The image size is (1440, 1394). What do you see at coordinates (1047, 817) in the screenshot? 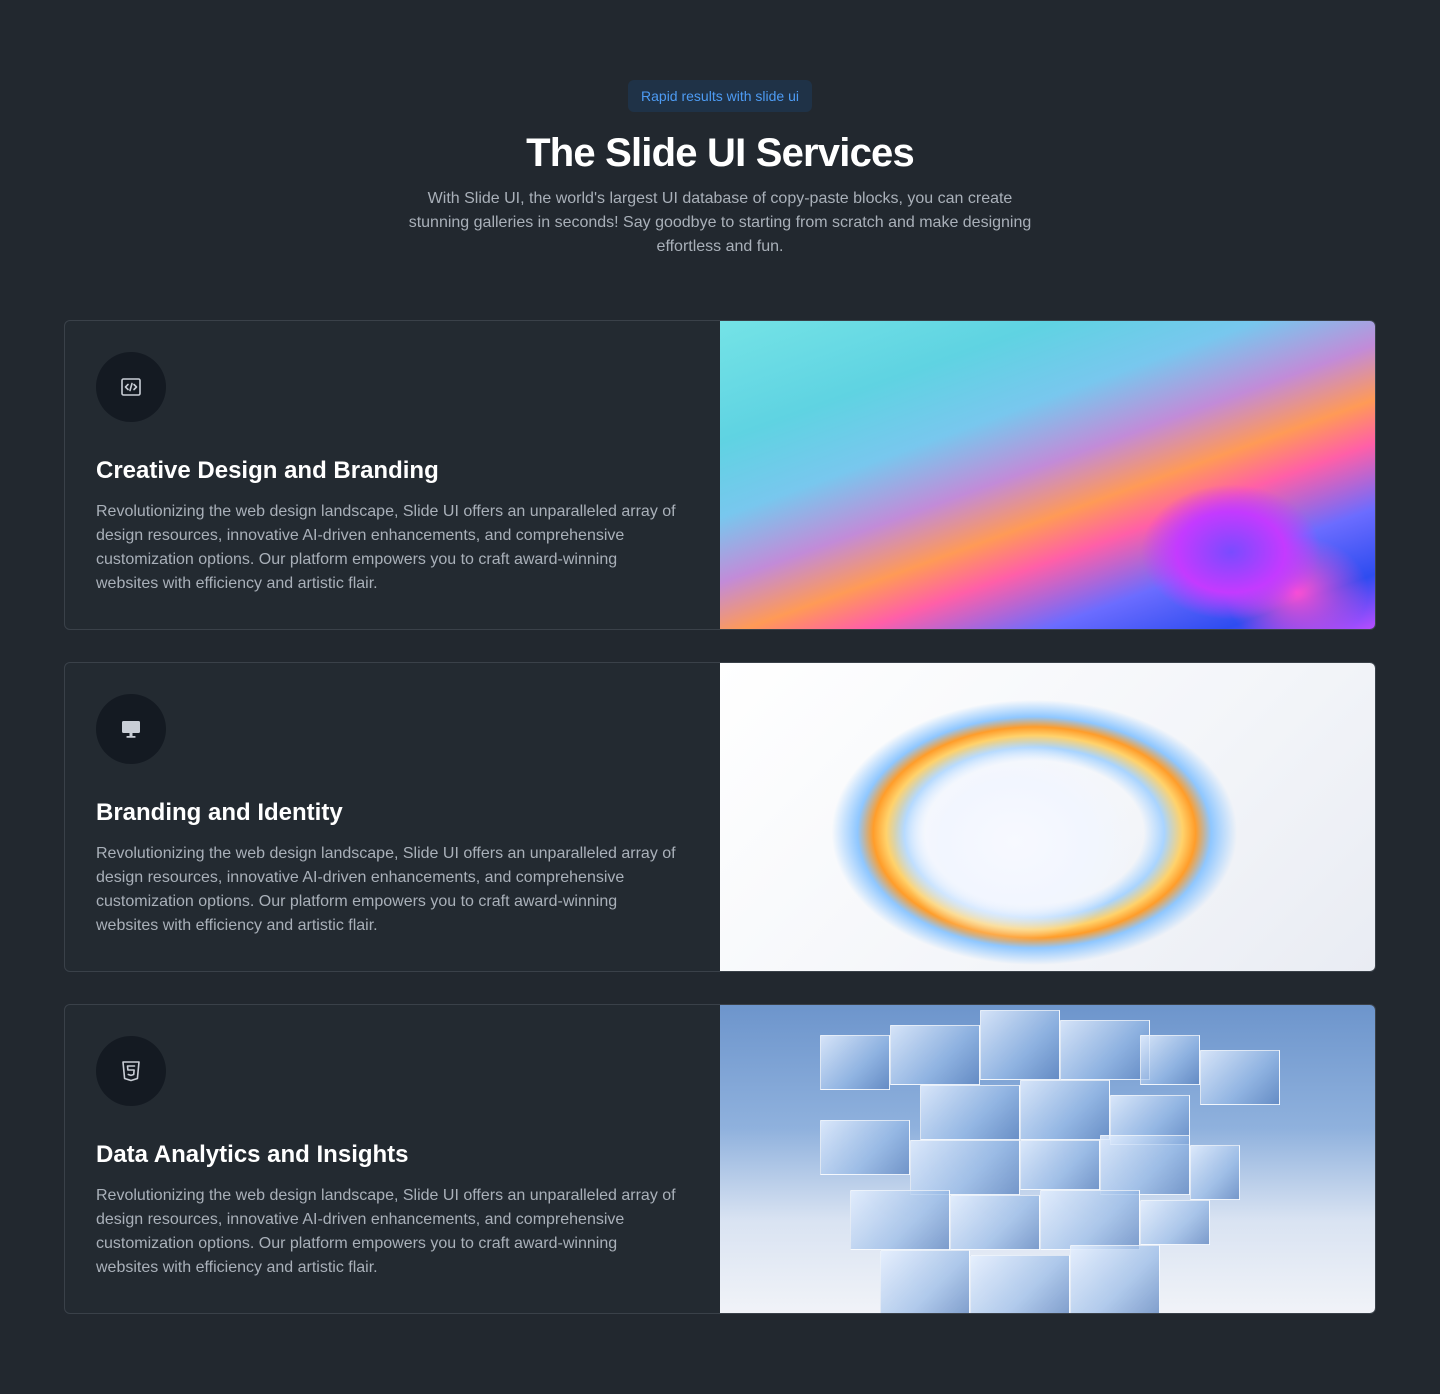
I see `glass-ring-image` at bounding box center [1047, 817].